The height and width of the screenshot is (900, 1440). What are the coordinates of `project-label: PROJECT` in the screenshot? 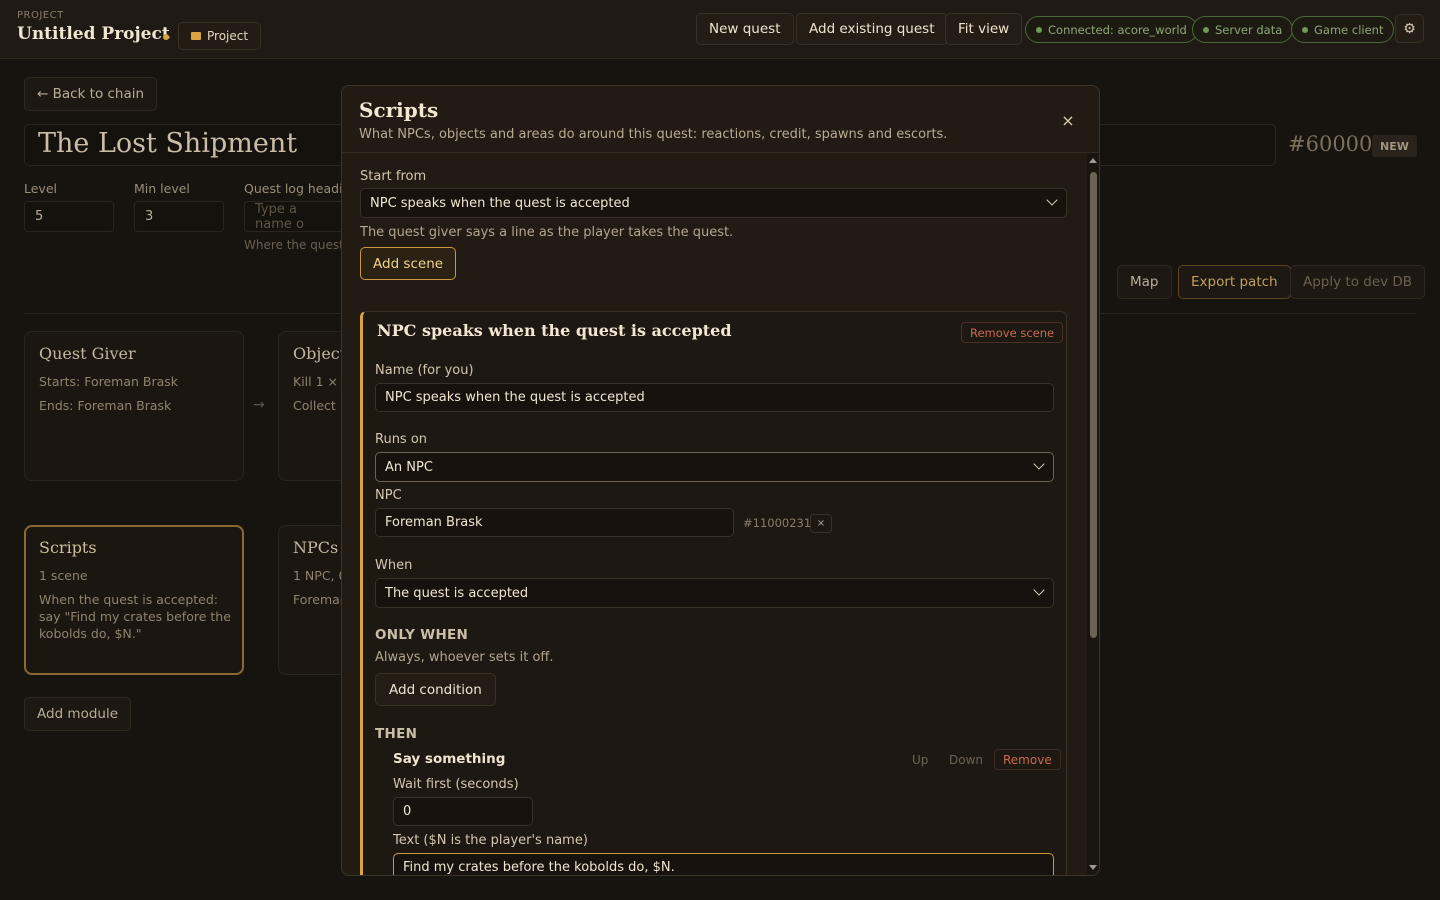 It's located at (40, 15).